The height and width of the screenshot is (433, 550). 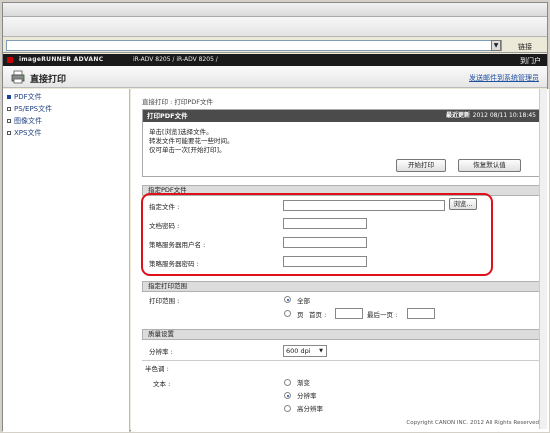 I want to click on printer-icon, so click(x=18, y=77).